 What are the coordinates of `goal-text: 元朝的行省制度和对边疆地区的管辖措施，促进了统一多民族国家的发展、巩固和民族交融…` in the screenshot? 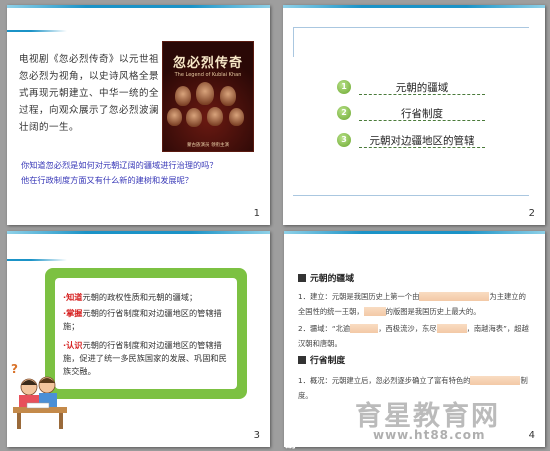 It's located at (145, 358).